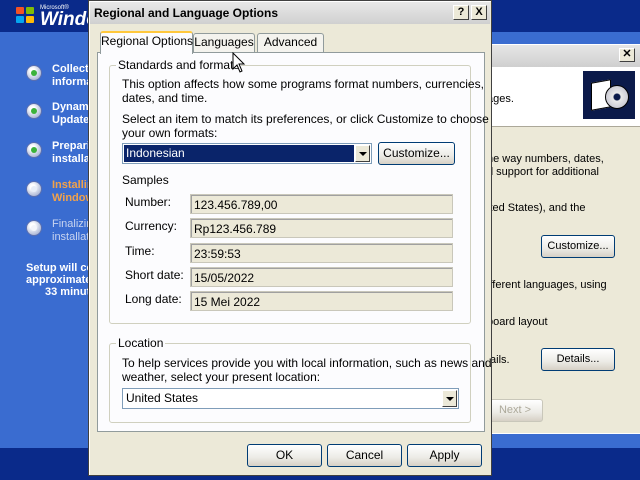 The height and width of the screenshot is (480, 640). I want to click on sample-number-field: 123.456.789,00, so click(321, 204).